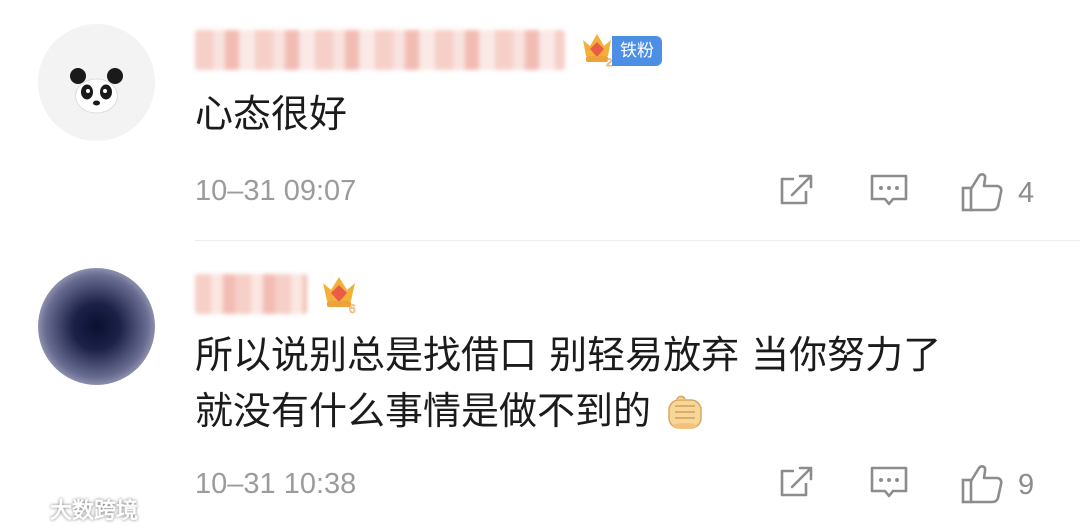 The width and height of the screenshot is (1080, 531). I want to click on watermark-logo-icon, so click(25, 509).